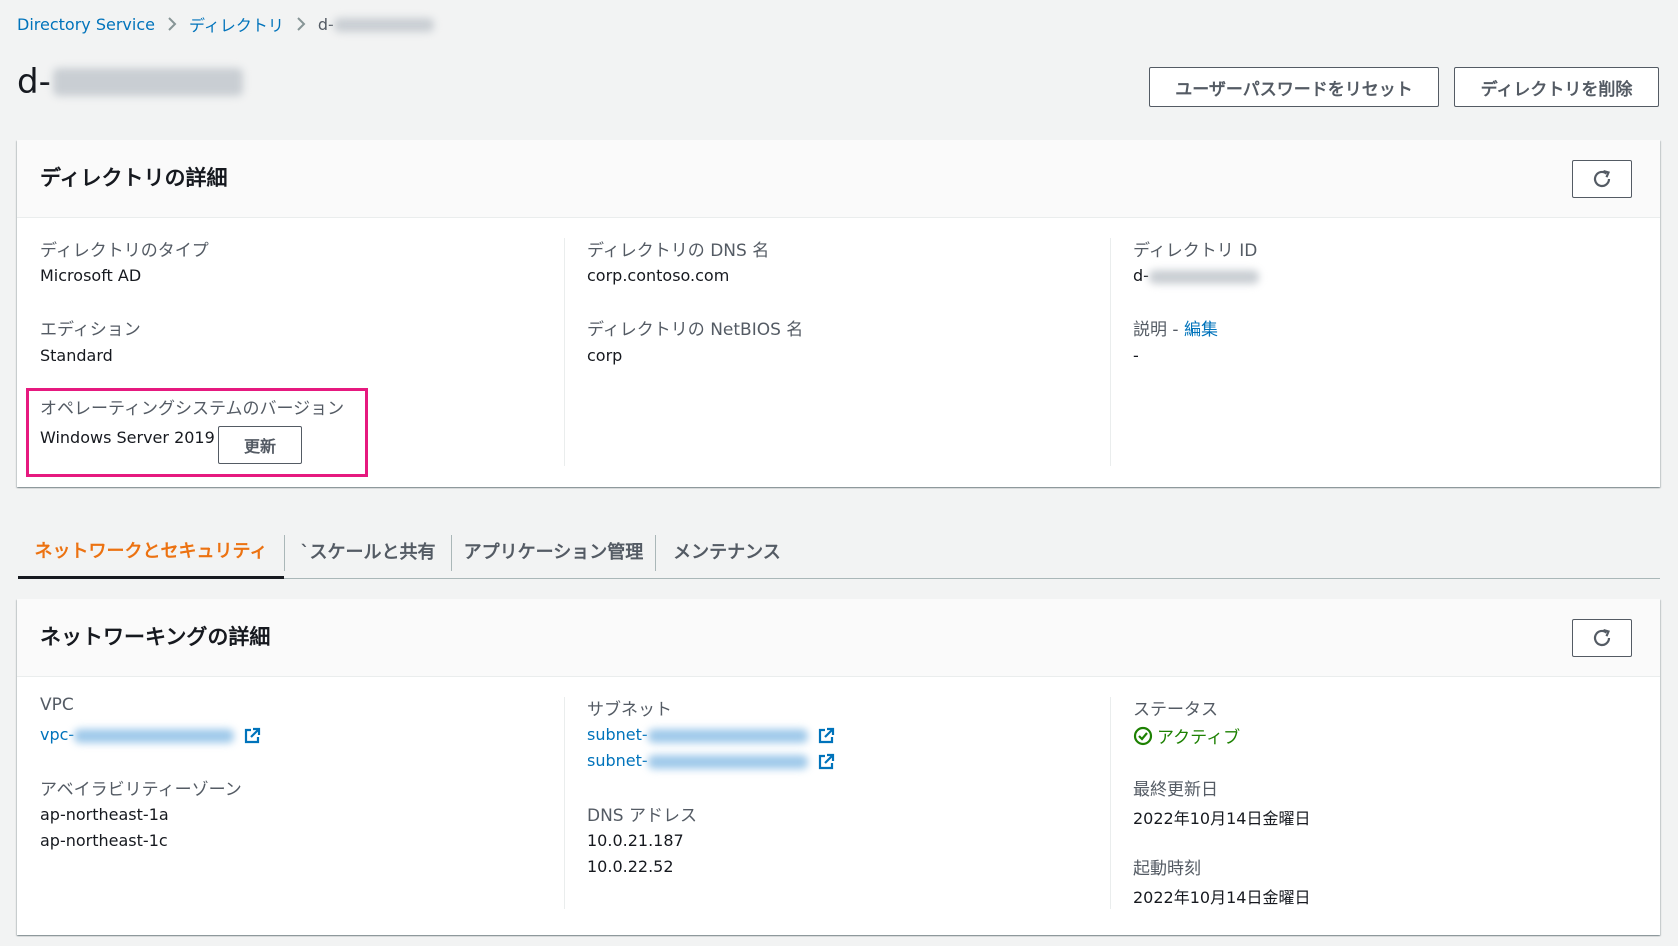 The width and height of the screenshot is (1678, 946). Describe the element at coordinates (197, 432) in the screenshot. I see `os-version-highlight` at that location.